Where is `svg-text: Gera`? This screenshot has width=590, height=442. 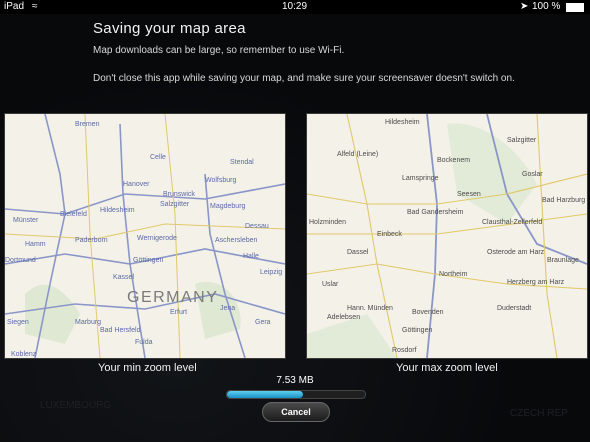
svg-text: Gera is located at coordinates (263, 322).